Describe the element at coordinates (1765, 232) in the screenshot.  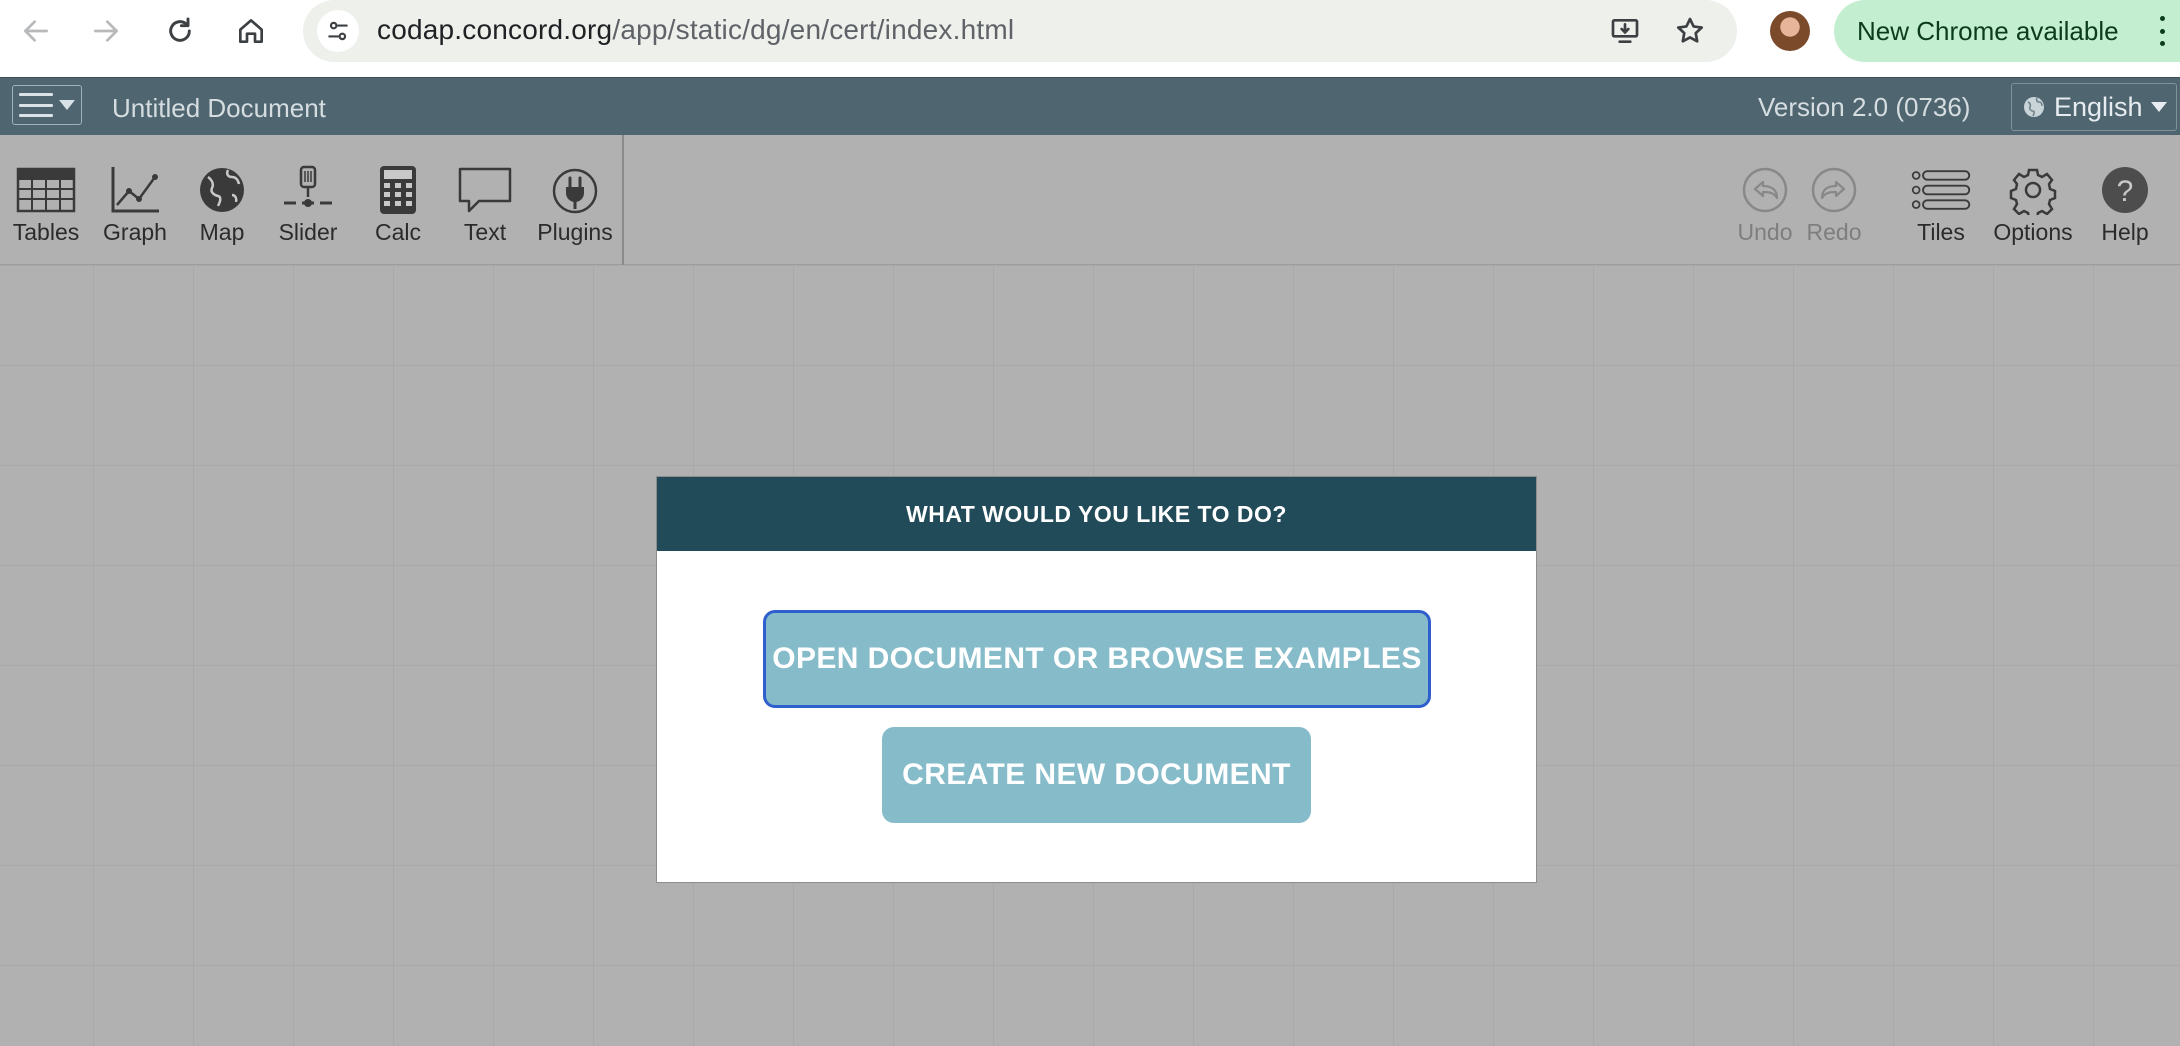
I see `undo-label: Undo` at that location.